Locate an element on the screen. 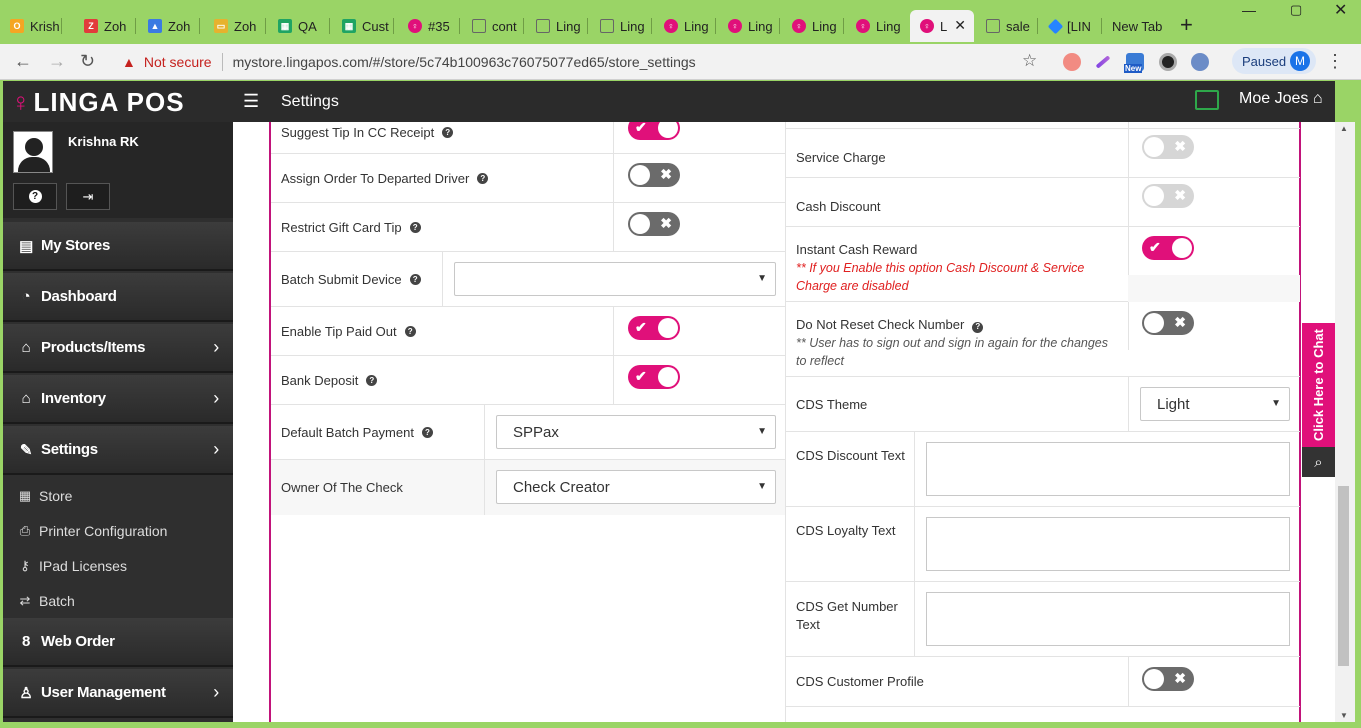 This screenshot has width=1361, height=728. hamburger-menu-icon: ☰ is located at coordinates (251, 101).